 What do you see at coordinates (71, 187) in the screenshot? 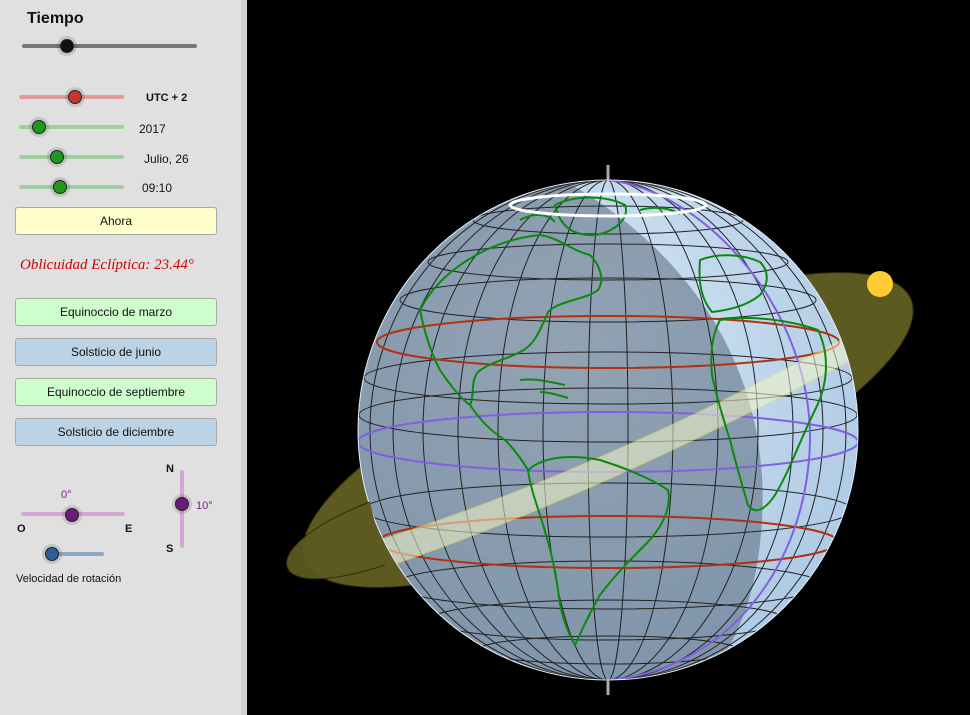
I see `hour-slider-track` at bounding box center [71, 187].